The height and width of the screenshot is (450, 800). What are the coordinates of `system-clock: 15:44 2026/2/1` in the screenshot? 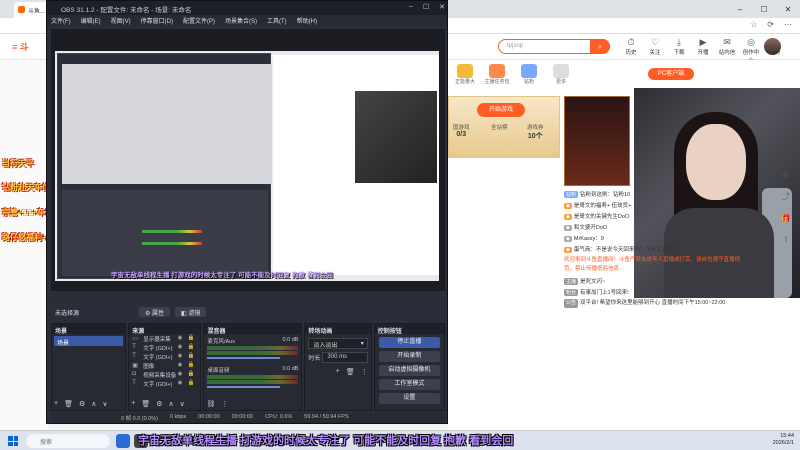 It's located at (783, 440).